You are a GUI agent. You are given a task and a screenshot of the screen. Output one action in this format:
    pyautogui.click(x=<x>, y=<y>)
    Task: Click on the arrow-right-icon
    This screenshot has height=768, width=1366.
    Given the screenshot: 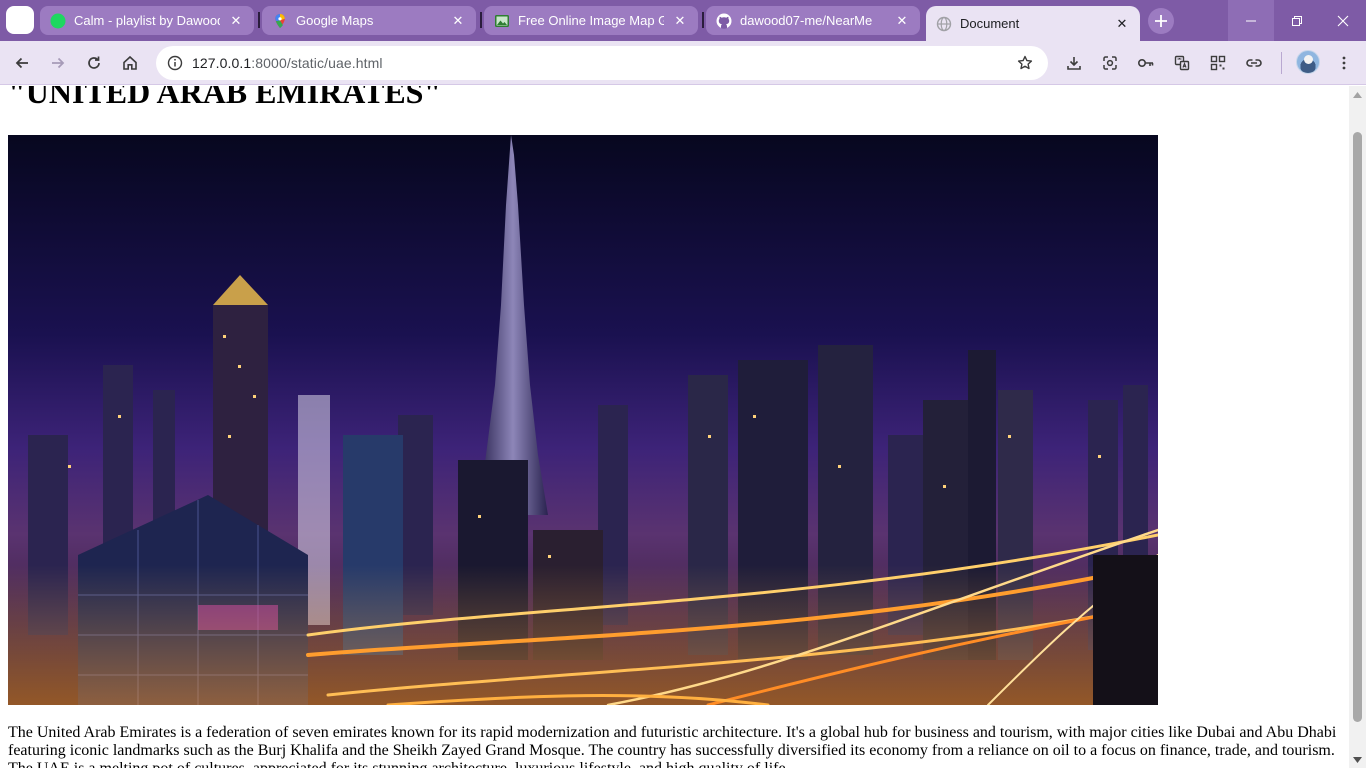 What is the action you would take?
    pyautogui.click(x=58, y=63)
    